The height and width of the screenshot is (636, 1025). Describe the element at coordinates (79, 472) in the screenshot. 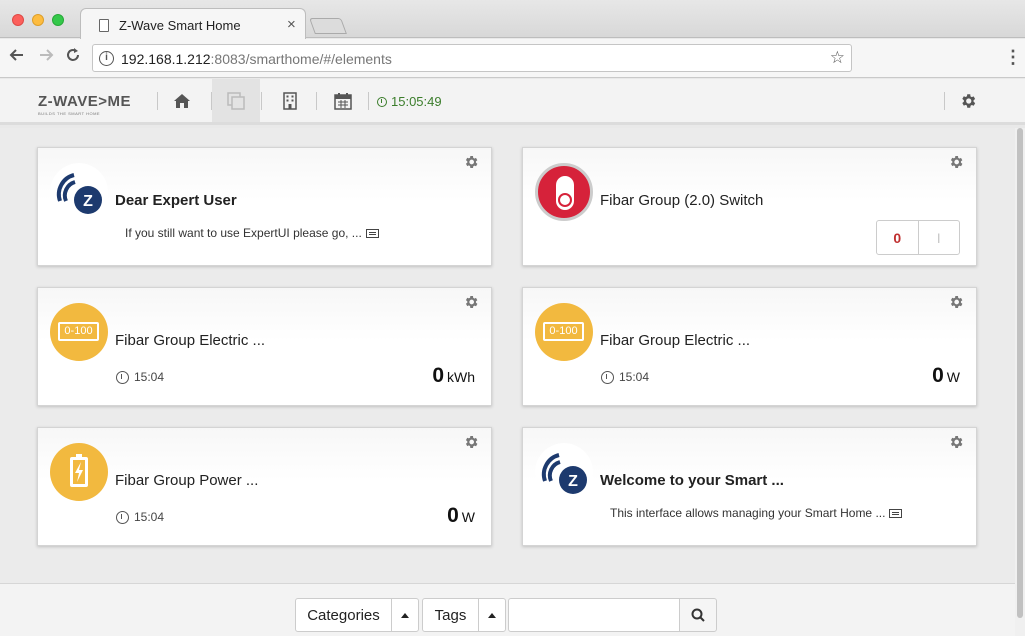

I see `battery-bolt-icon` at that location.